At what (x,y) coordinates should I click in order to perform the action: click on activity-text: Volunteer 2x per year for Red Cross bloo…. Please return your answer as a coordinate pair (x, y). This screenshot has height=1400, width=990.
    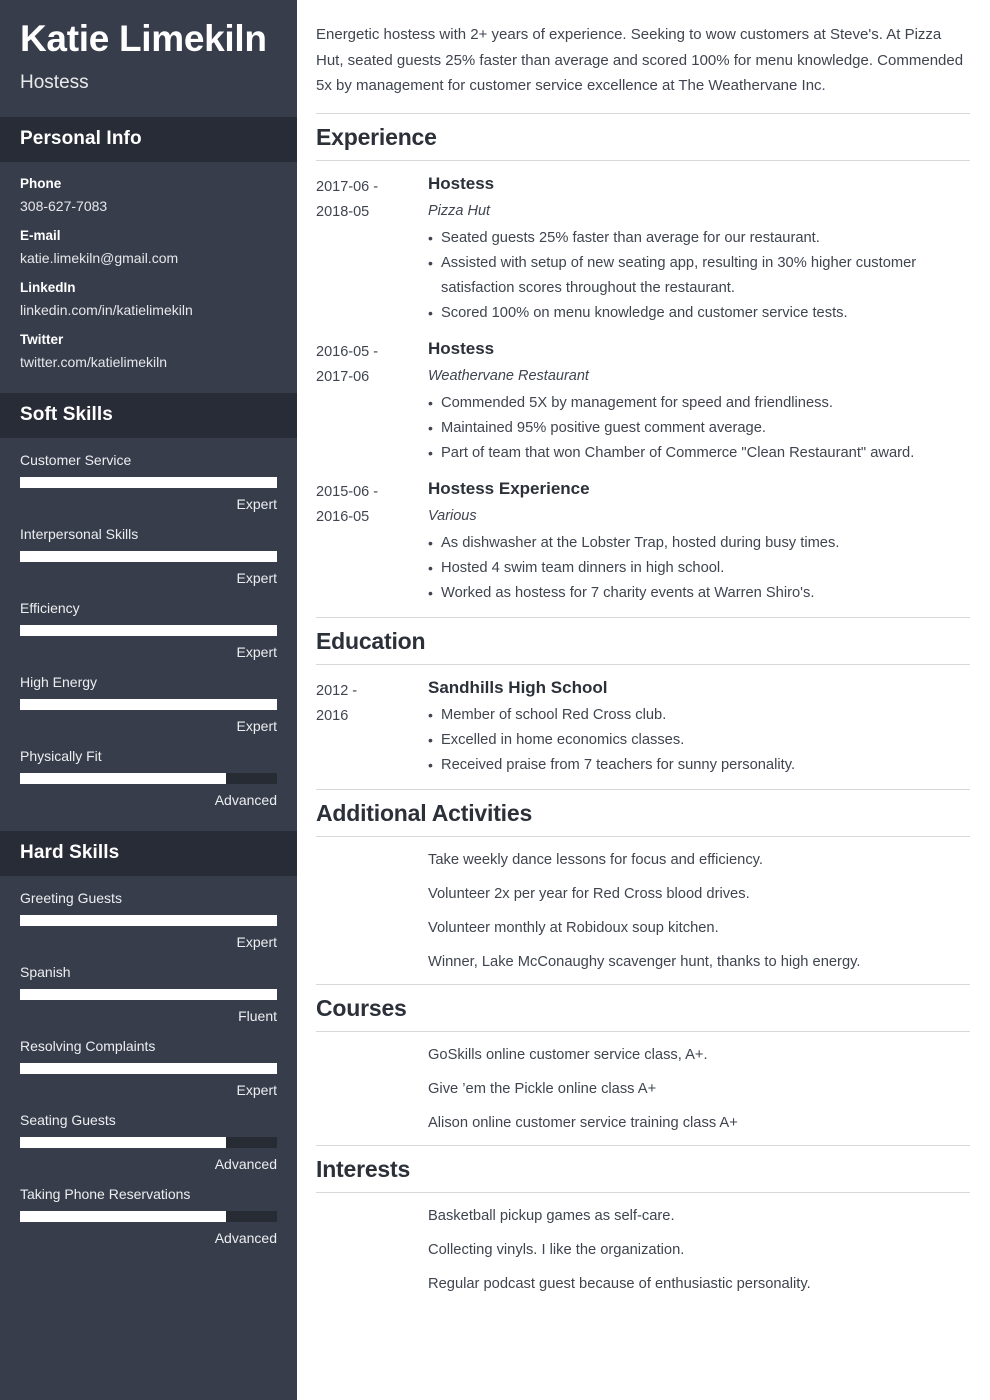
    Looking at the image, I should click on (589, 893).